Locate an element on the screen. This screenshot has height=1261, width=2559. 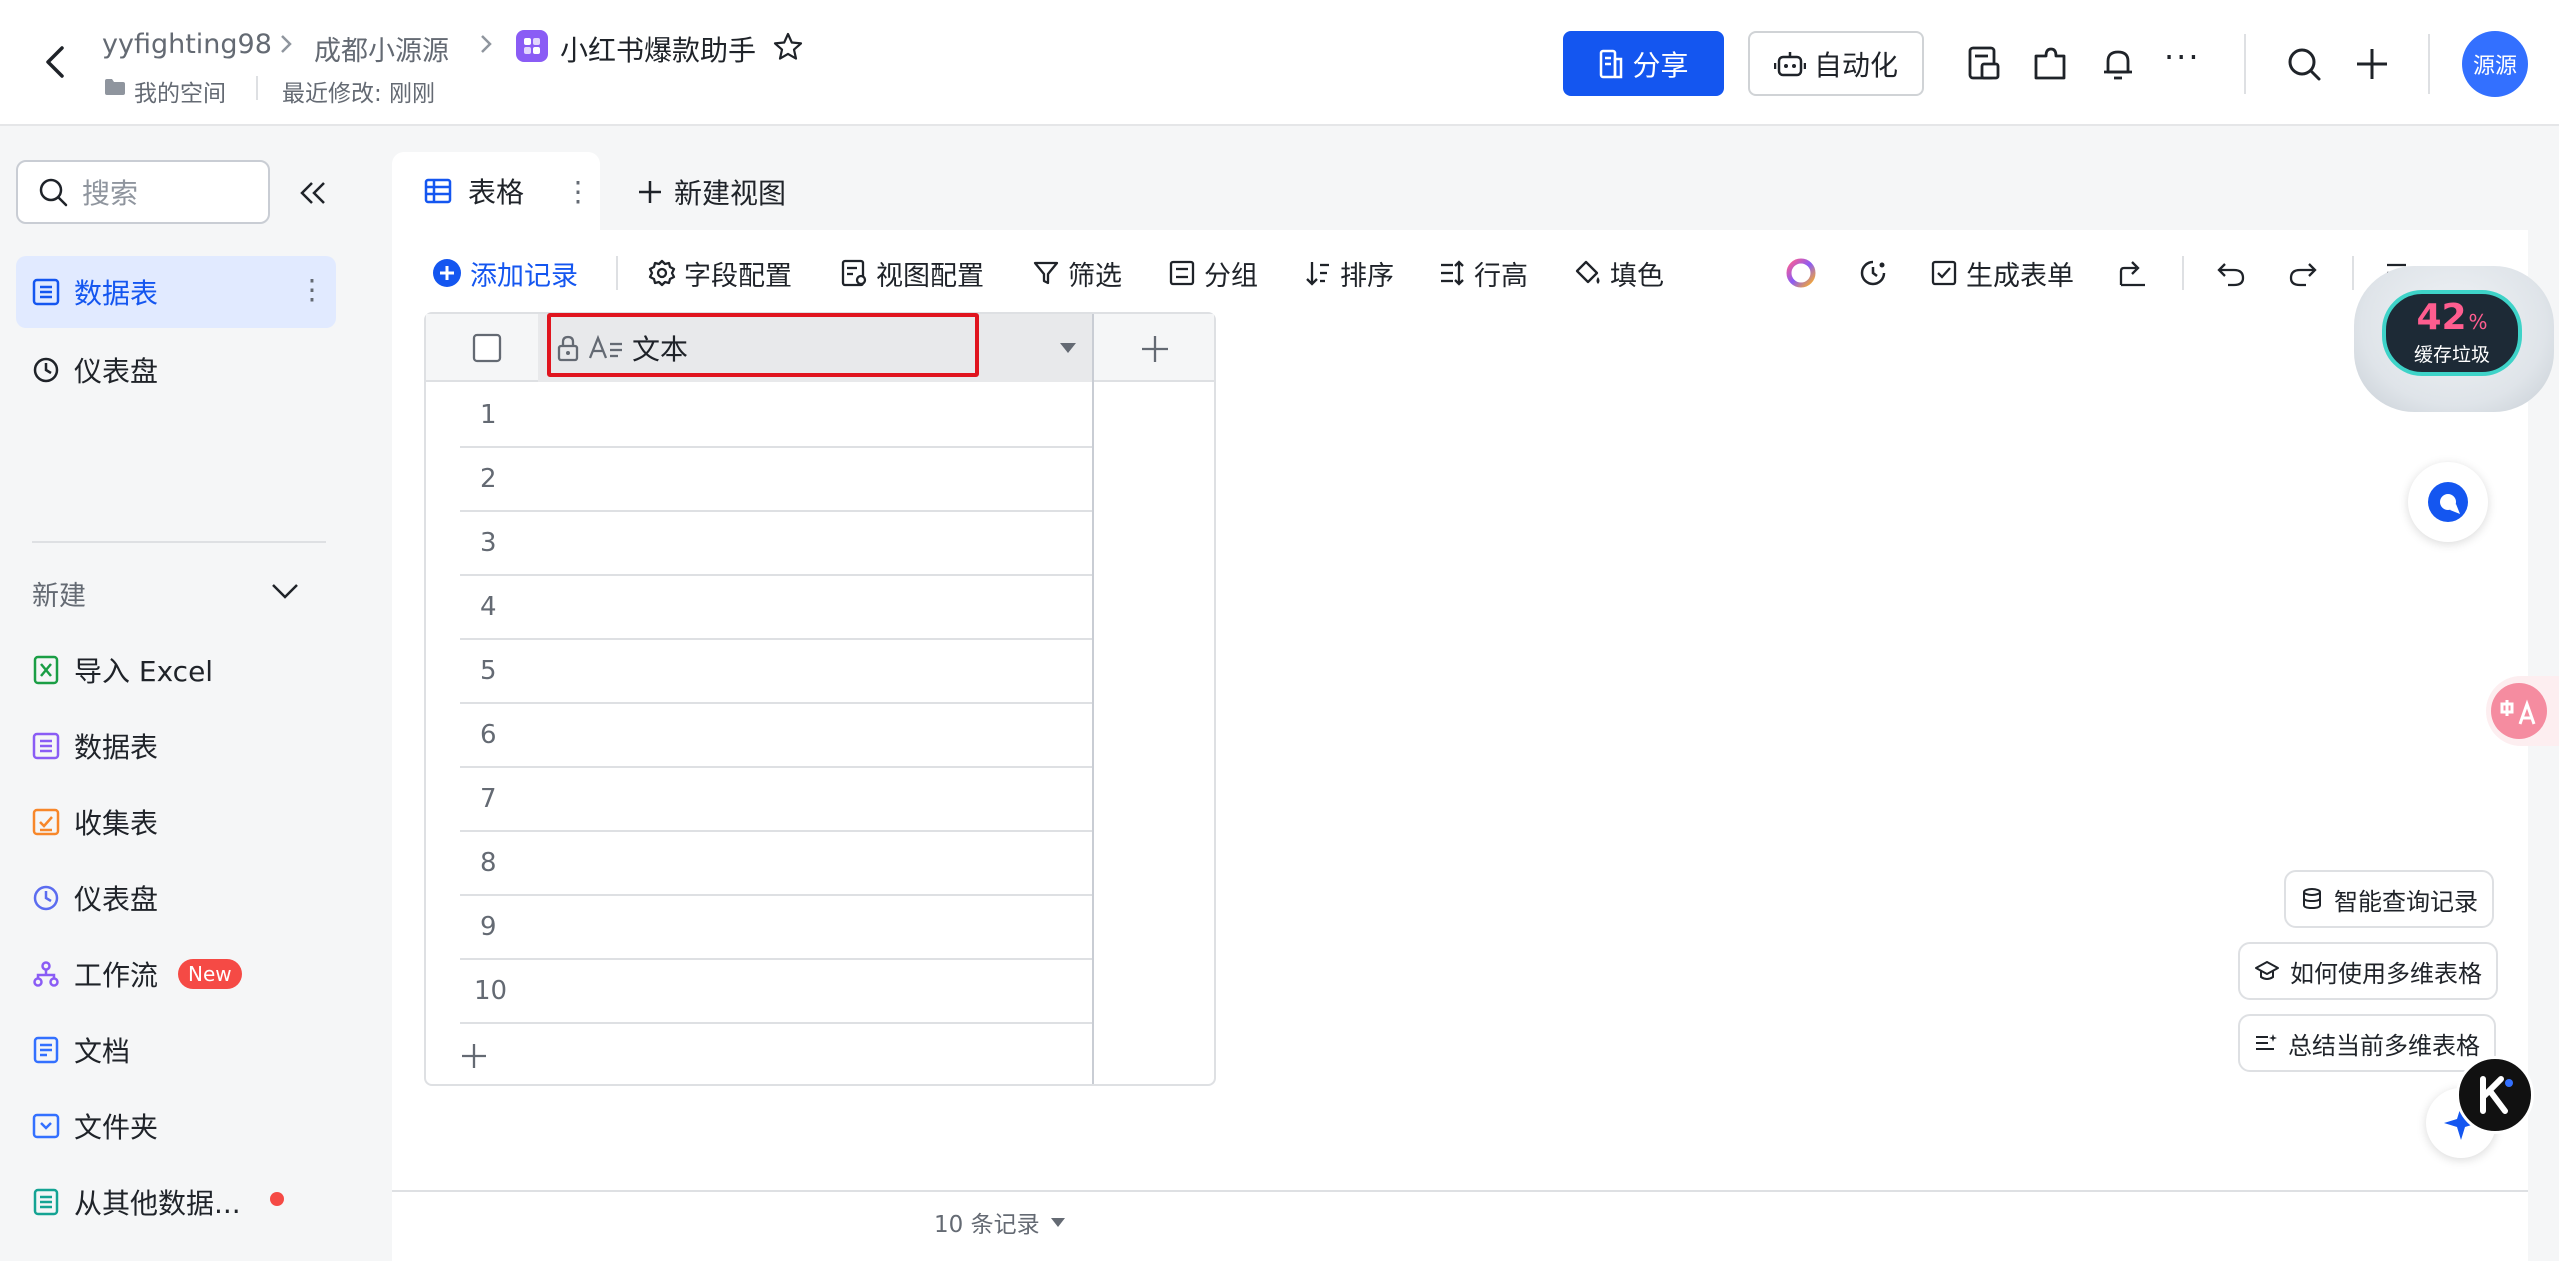
ai-pill-summarize: 总结当前多维表格 is located at coordinates (2367, 1043).